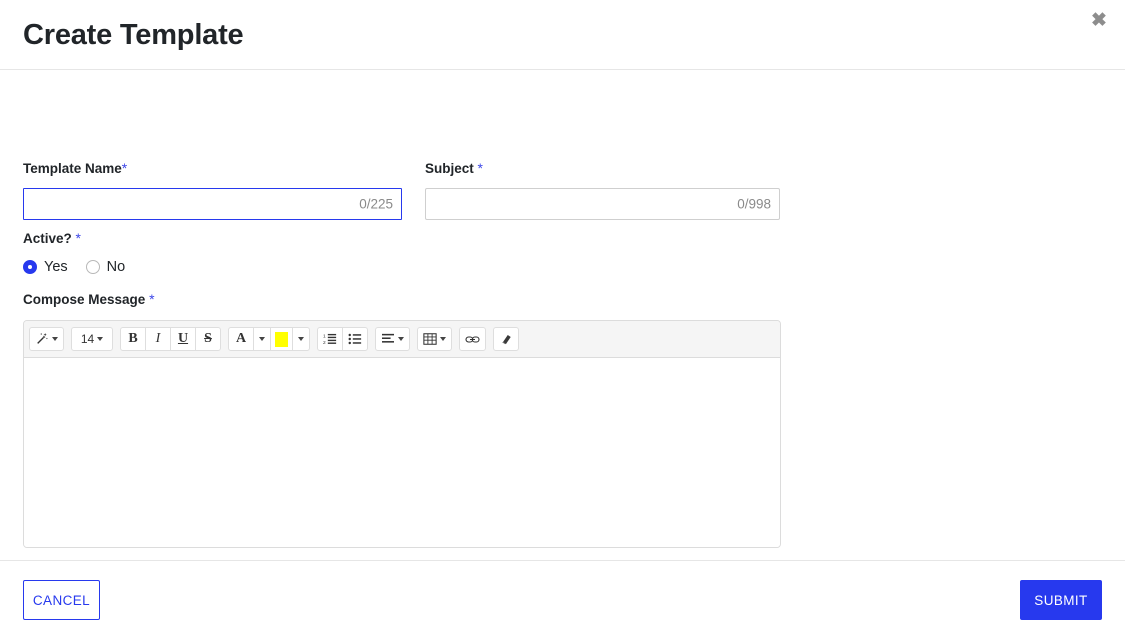 The height and width of the screenshot is (638, 1125). I want to click on toolbar-group-paragraph, so click(392, 339).